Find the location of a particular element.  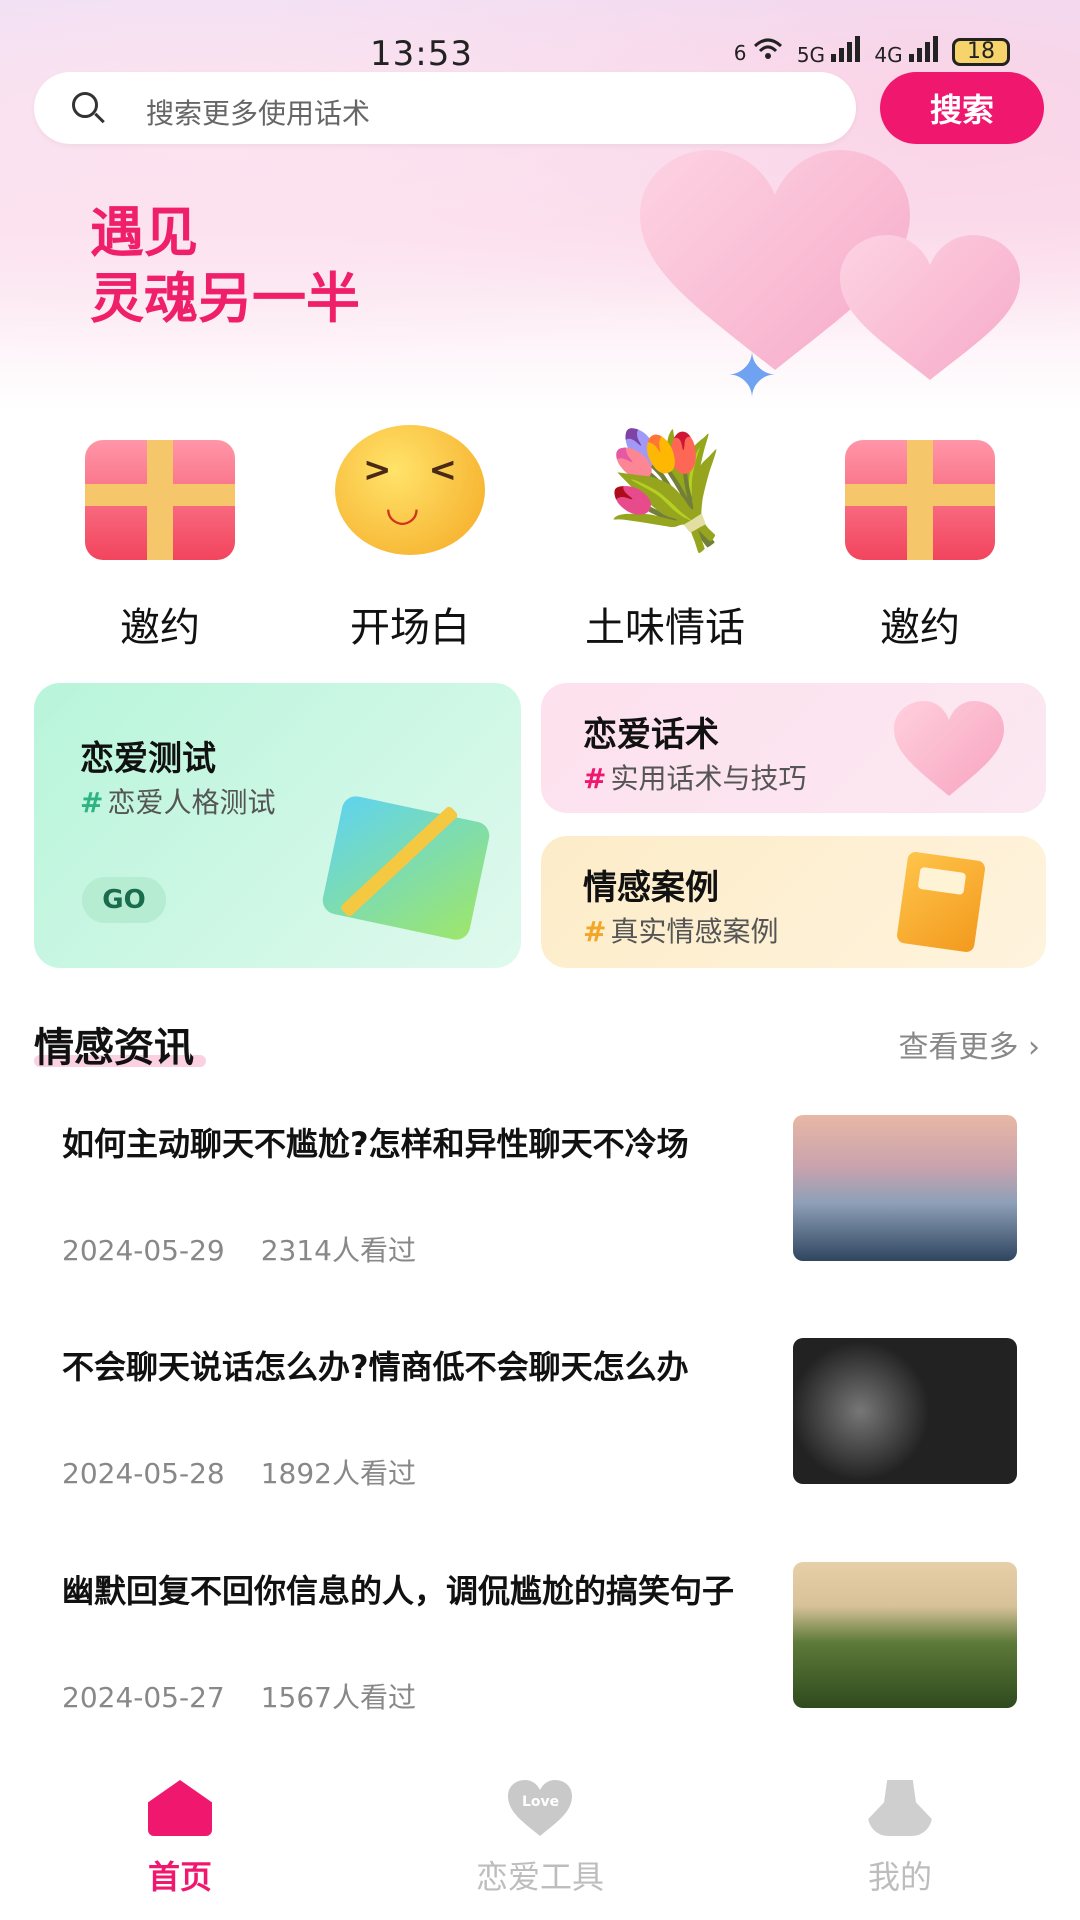

search-placeholder: 搜索更多使用话术 is located at coordinates (258, 113).